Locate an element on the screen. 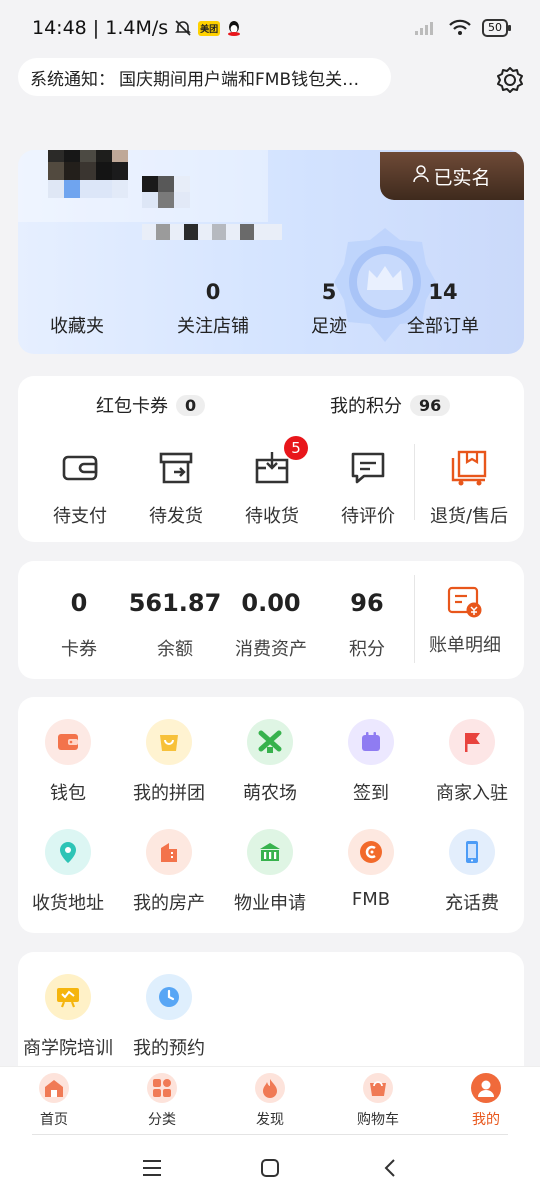 This screenshot has width=540, height=1200. asset-label: 积分 is located at coordinates (367, 649).